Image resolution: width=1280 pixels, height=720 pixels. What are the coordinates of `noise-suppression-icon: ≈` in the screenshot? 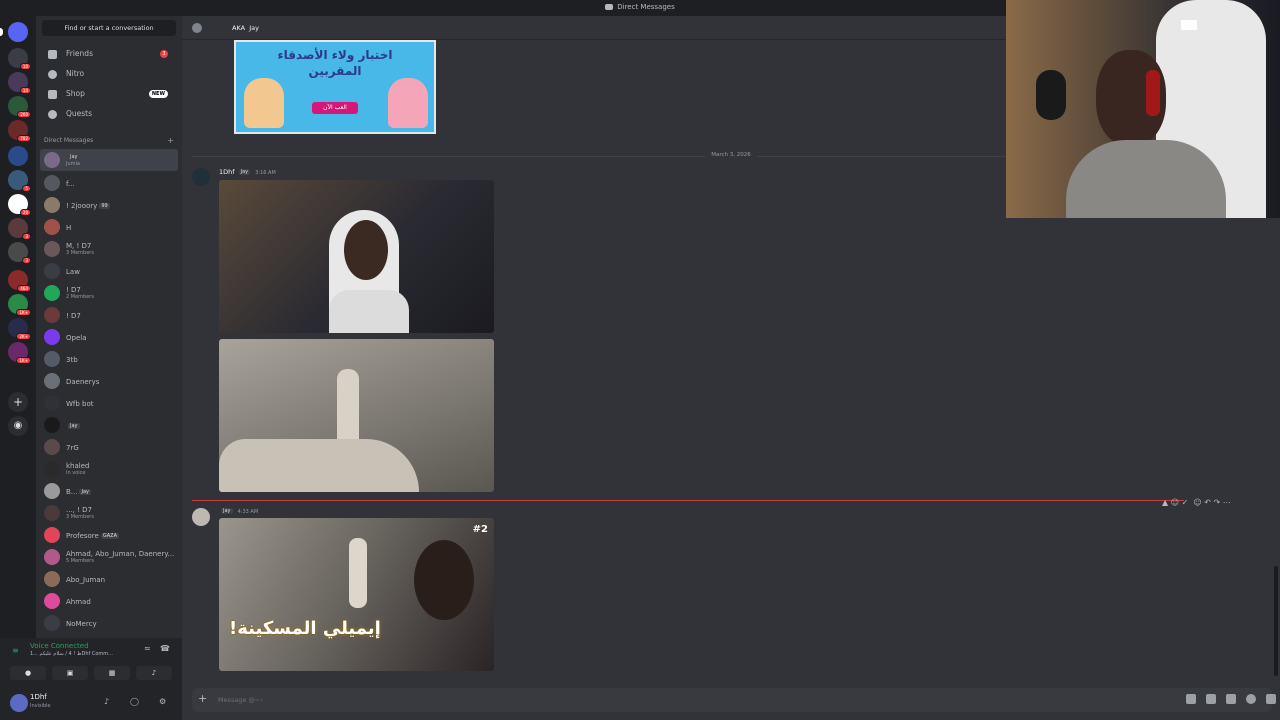 It's located at (147, 648).